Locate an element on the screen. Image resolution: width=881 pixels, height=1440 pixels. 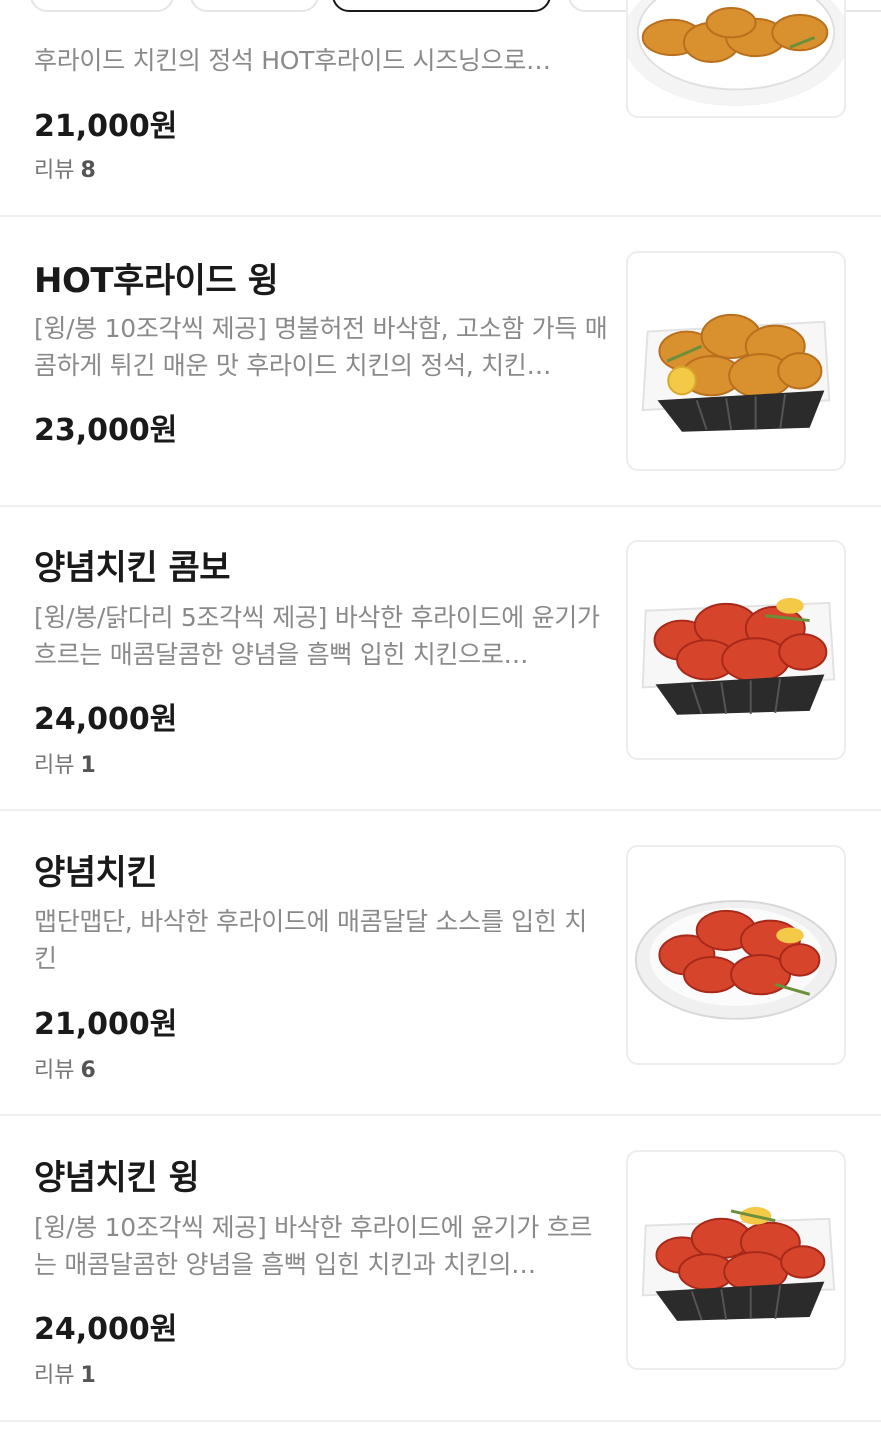
seasoned-chicken-plate-icon is located at coordinates (736, 960).